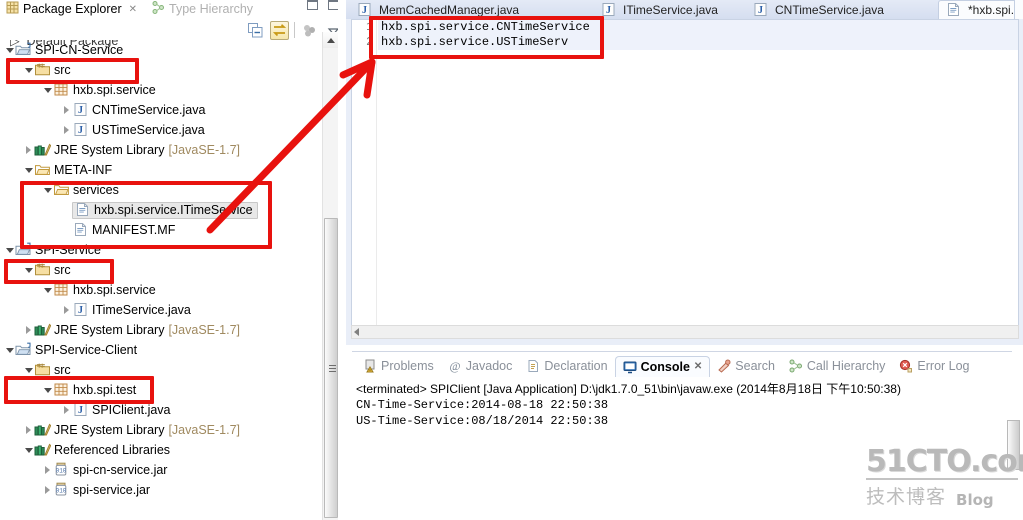  I want to click on tree-item-content: hxb.spi.test, so click(94, 390).